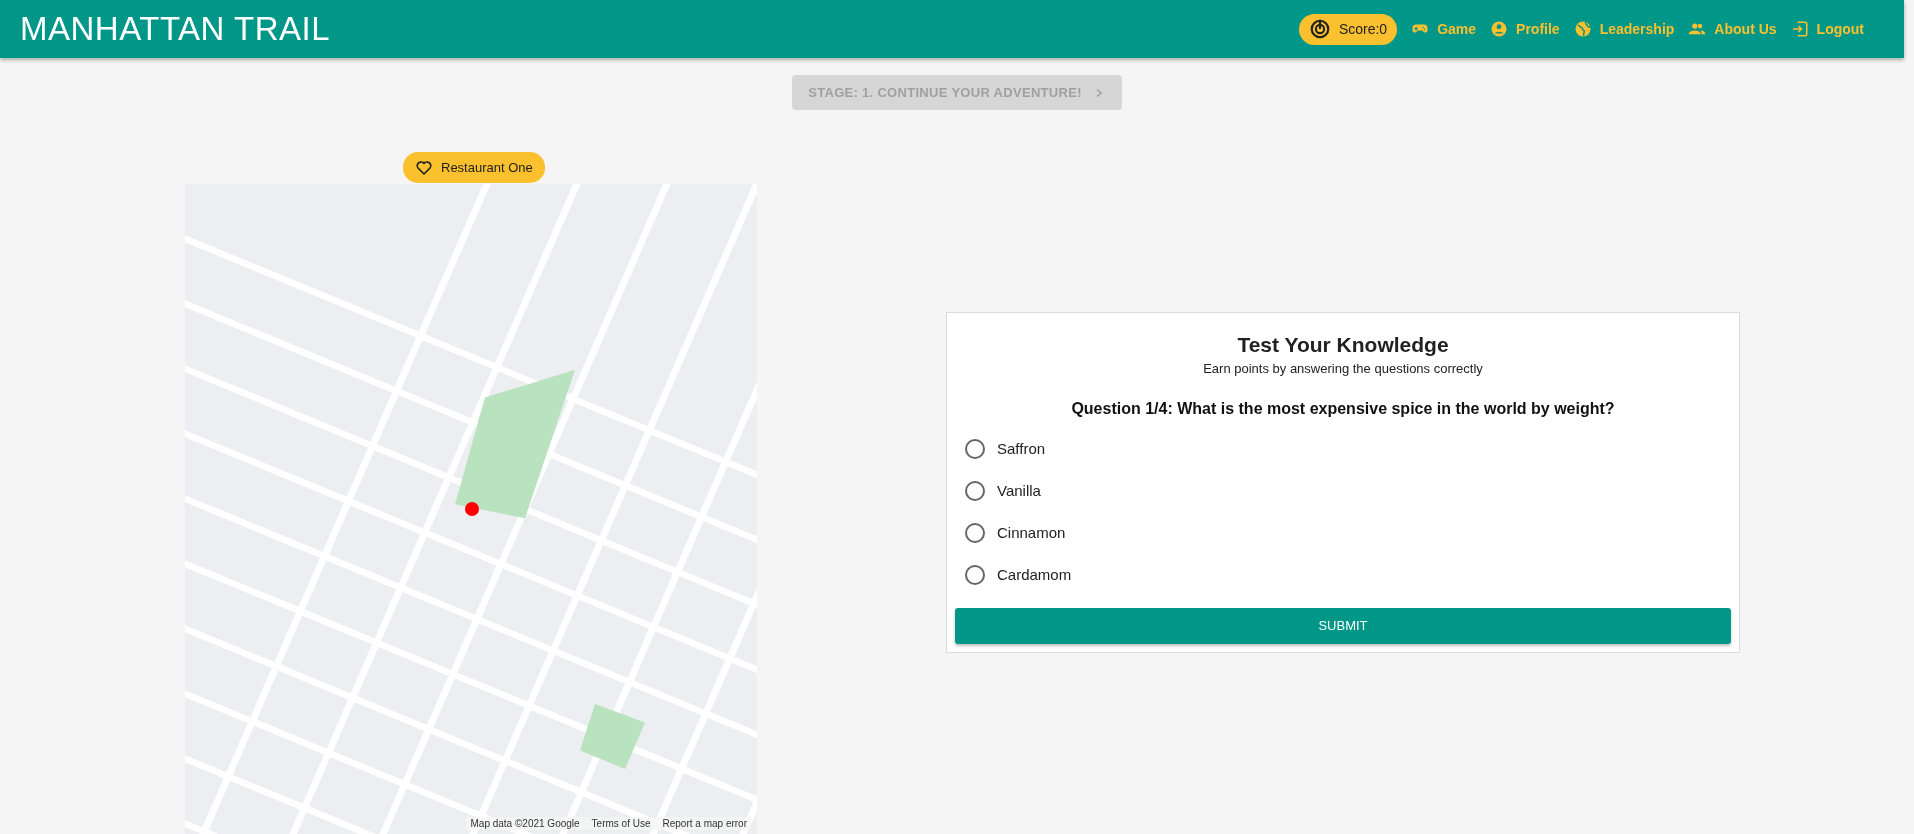 This screenshot has width=1914, height=834. I want to click on exit-icon, so click(1799, 29).